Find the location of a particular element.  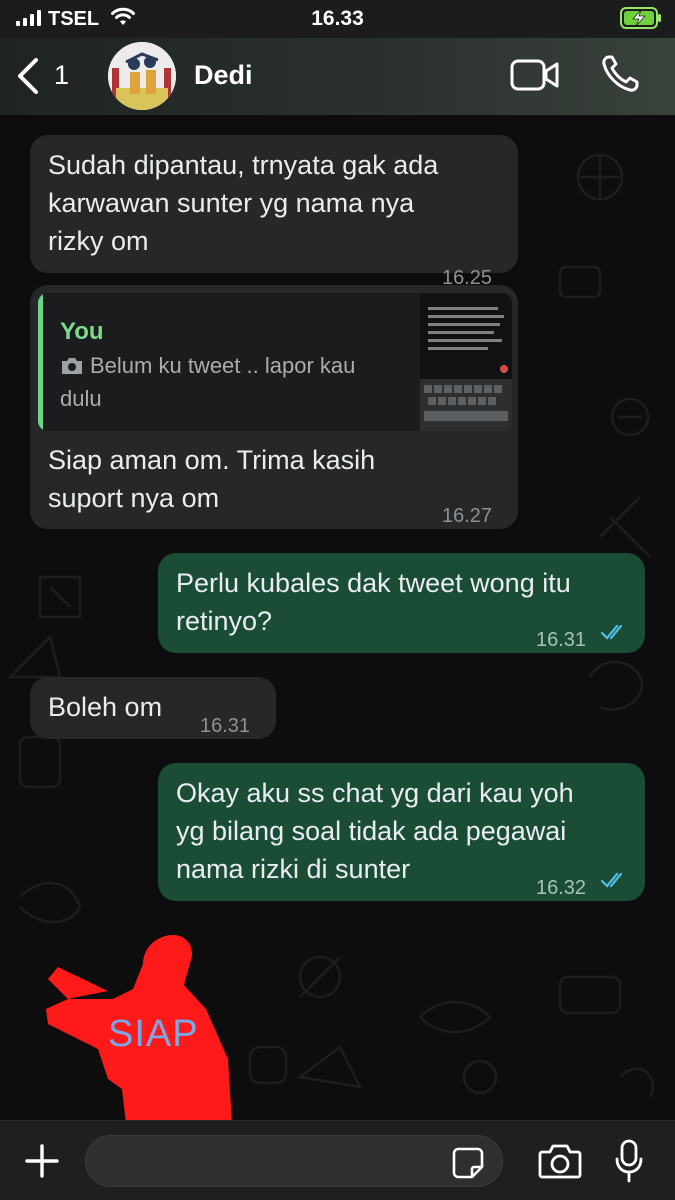

compose-bar is located at coordinates (337, 1160).